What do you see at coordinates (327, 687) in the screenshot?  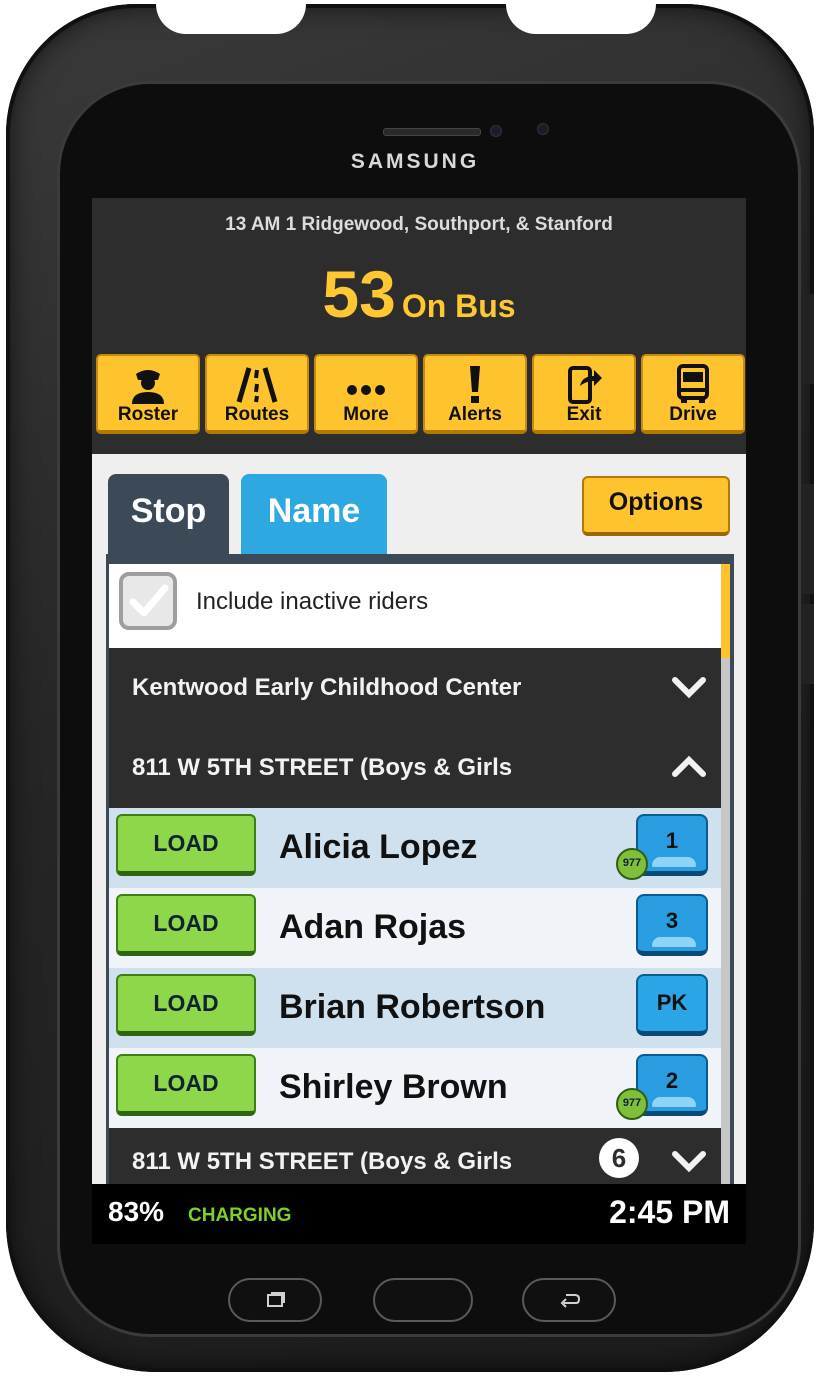 I see `stop-name: Kentwood Early Childhood Center` at bounding box center [327, 687].